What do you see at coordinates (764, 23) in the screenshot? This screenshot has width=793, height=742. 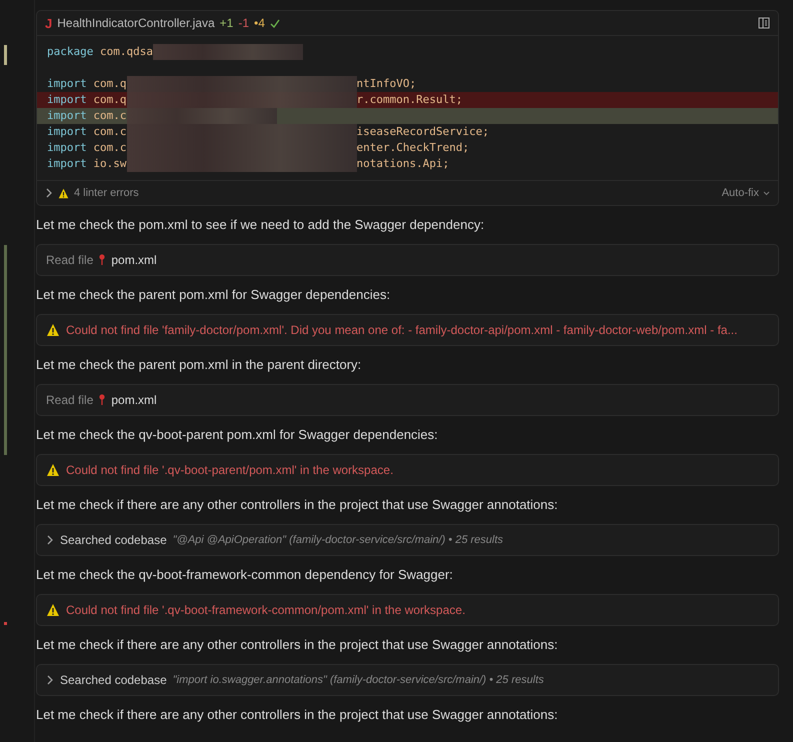 I see `panel-icon` at bounding box center [764, 23].